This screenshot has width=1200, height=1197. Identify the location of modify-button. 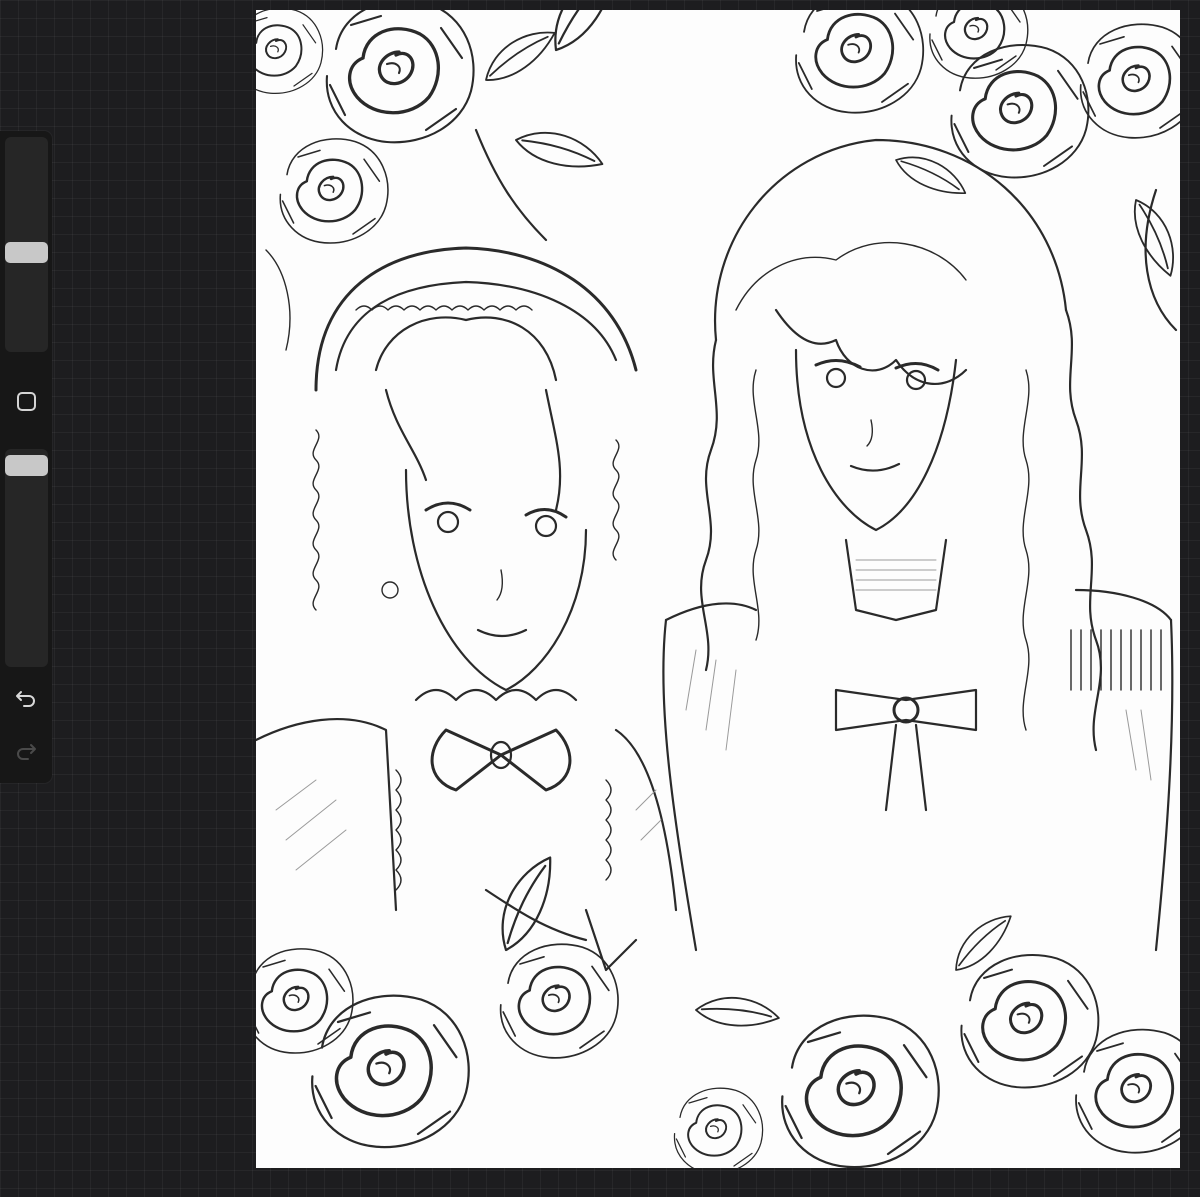
(26, 401).